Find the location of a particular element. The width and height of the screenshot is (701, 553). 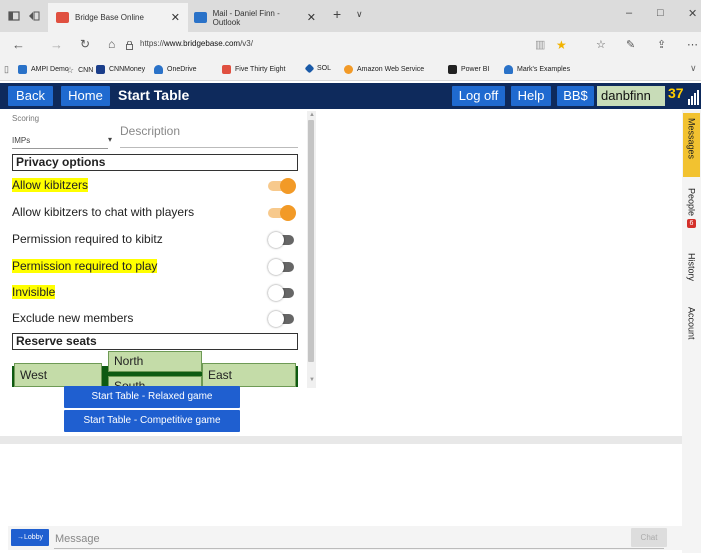

message-input: Message is located at coordinates (77, 539).